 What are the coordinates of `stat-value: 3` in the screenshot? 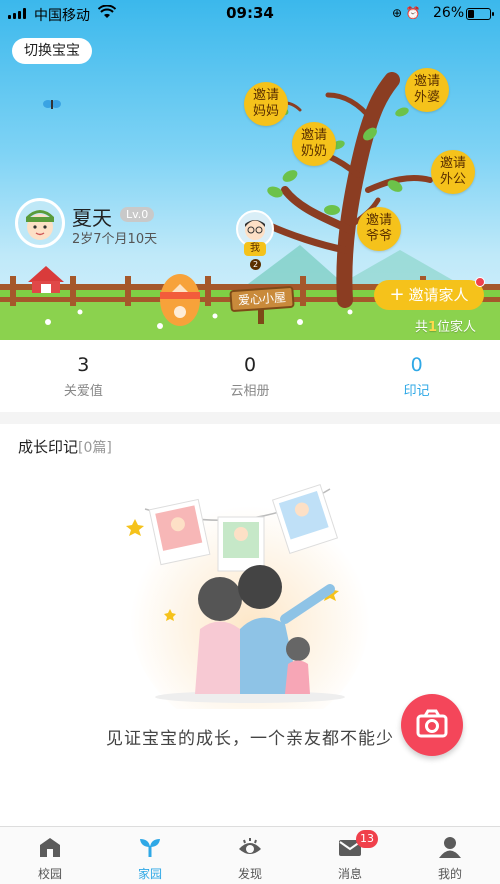 It's located at (83, 365).